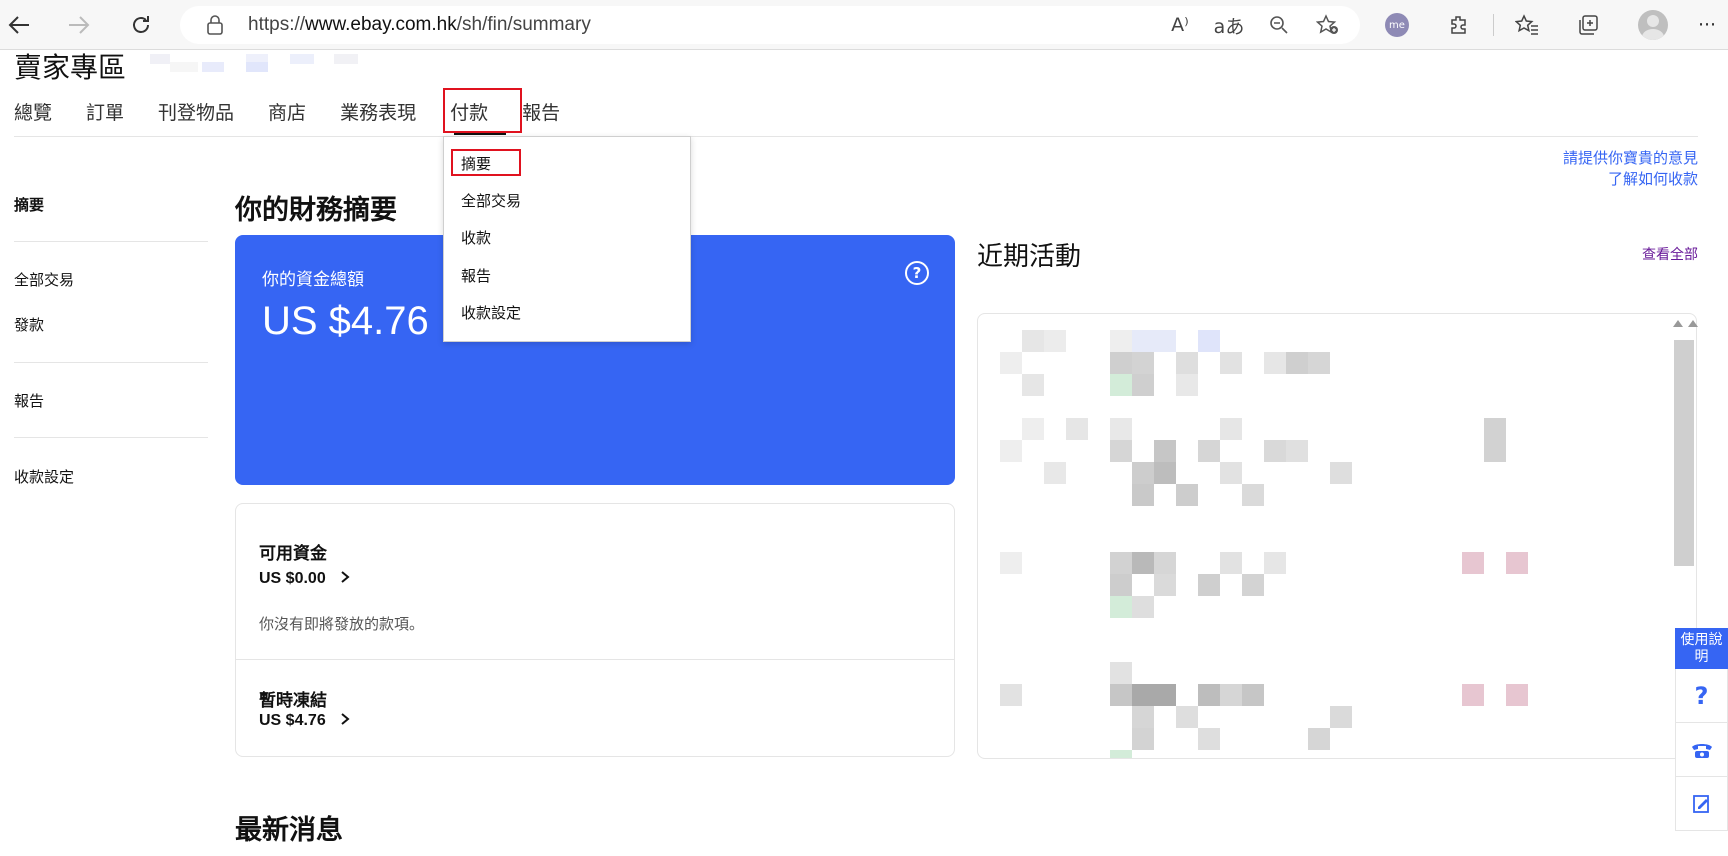  What do you see at coordinates (1279, 25) in the screenshot?
I see `zoom-out-icon` at bounding box center [1279, 25].